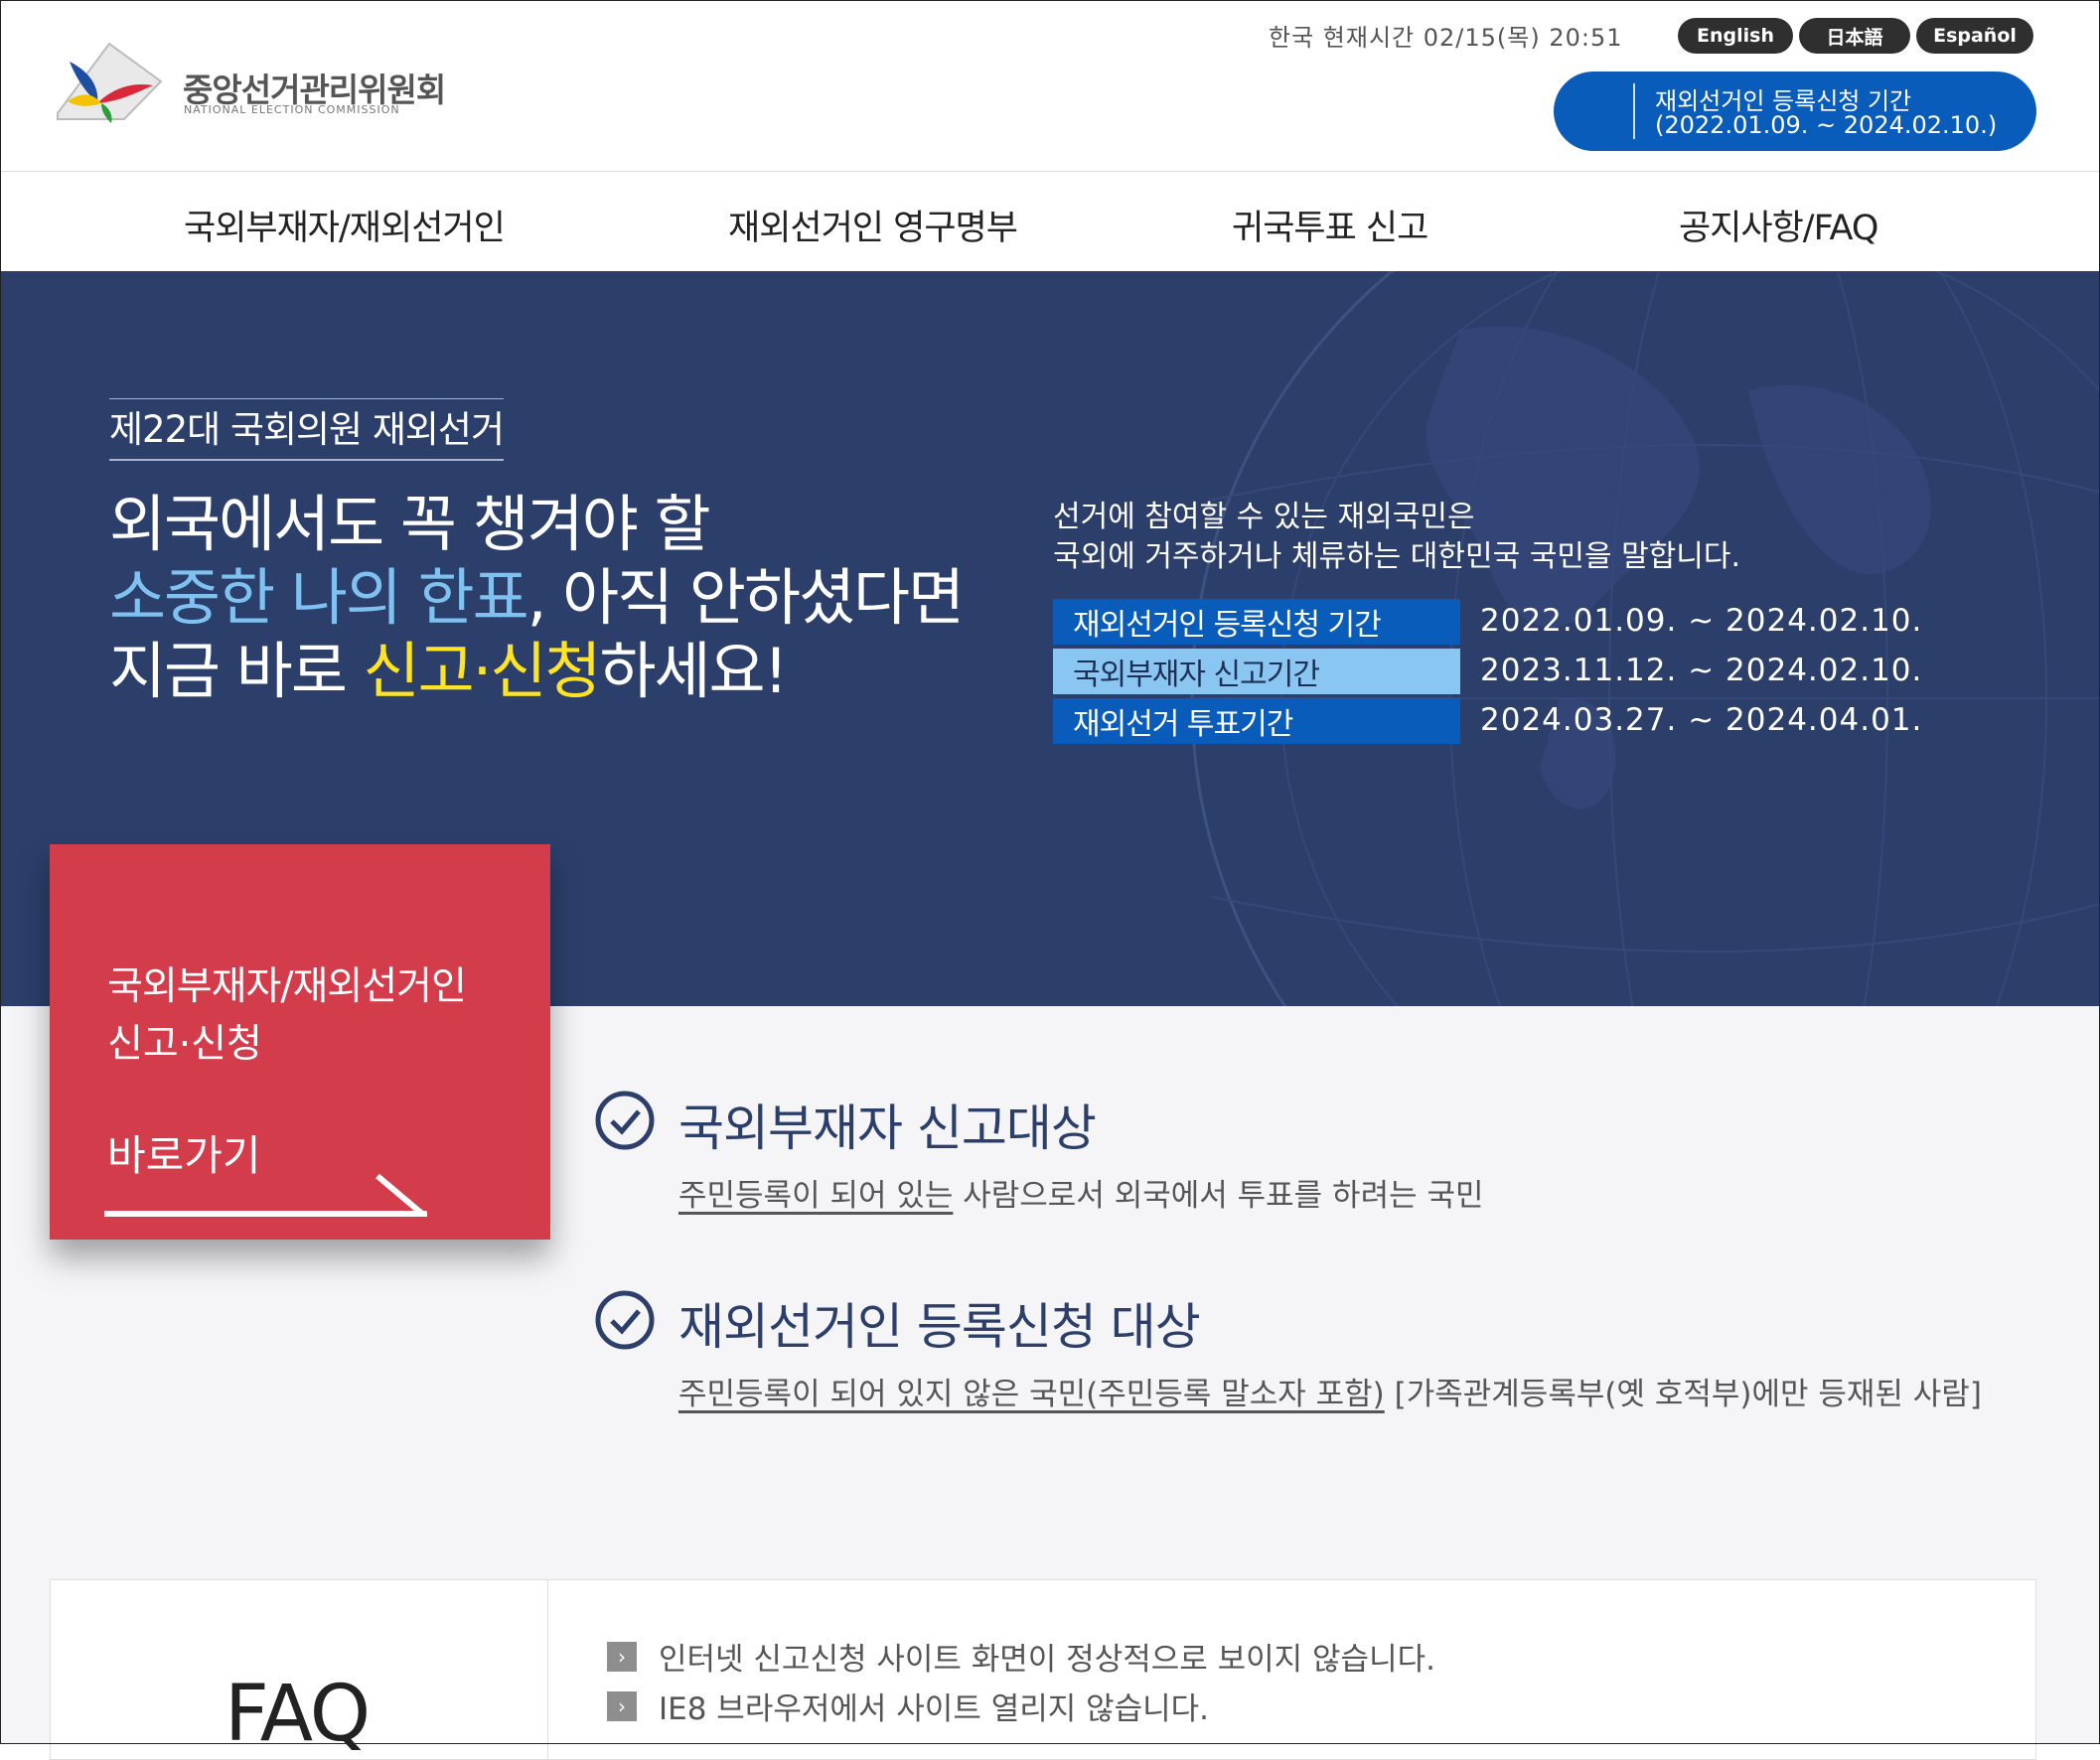 This screenshot has width=2100, height=1760. What do you see at coordinates (1826, 125) in the screenshot?
I see `pill-dates: (2022.01.09. ~ 2024.02.10.)` at bounding box center [1826, 125].